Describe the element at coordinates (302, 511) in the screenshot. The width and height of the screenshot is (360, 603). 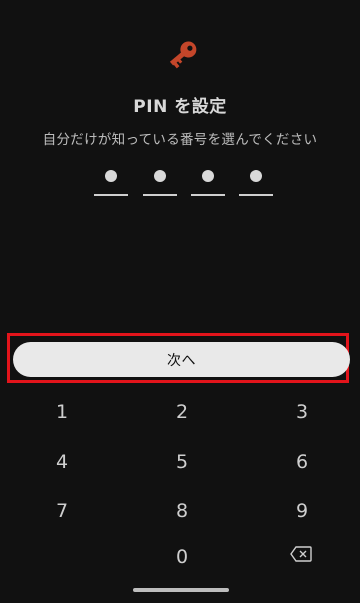
I see `keypad-key-9: 9` at that location.